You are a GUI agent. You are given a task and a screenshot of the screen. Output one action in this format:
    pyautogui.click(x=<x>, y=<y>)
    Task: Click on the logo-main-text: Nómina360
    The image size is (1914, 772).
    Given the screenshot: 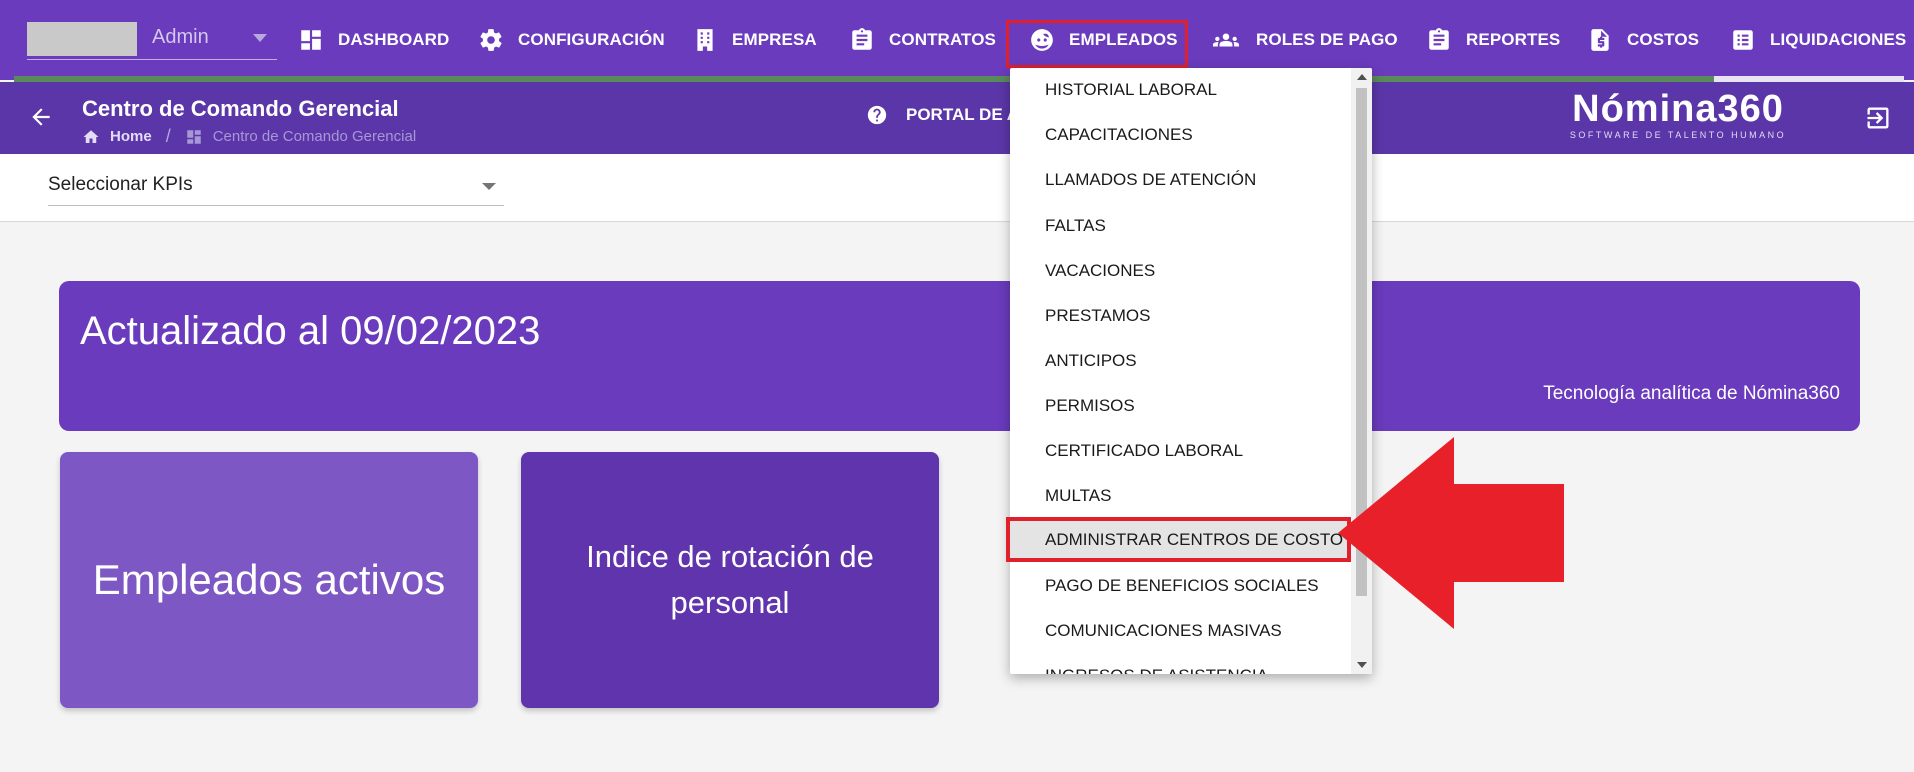 What is the action you would take?
    pyautogui.click(x=1678, y=109)
    